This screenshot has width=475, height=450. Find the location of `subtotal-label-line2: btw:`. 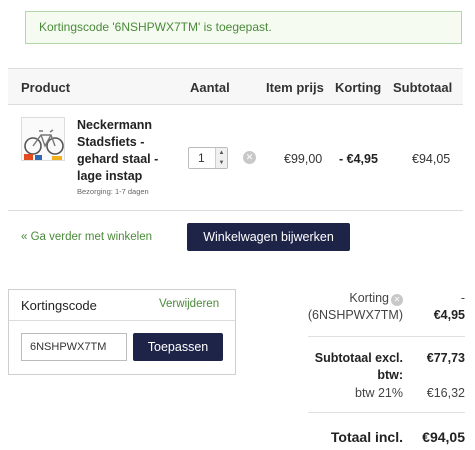

subtotal-label-line2: btw: is located at coordinates (390, 375).